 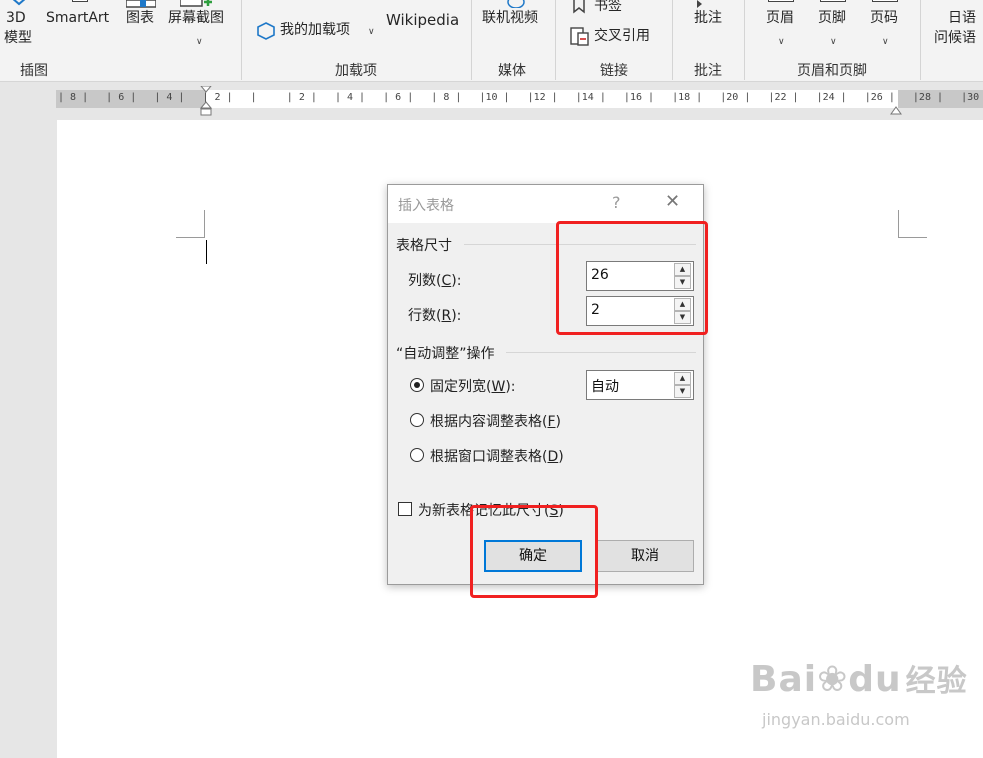 I want to click on comment-label: 批注, so click(x=708, y=18).